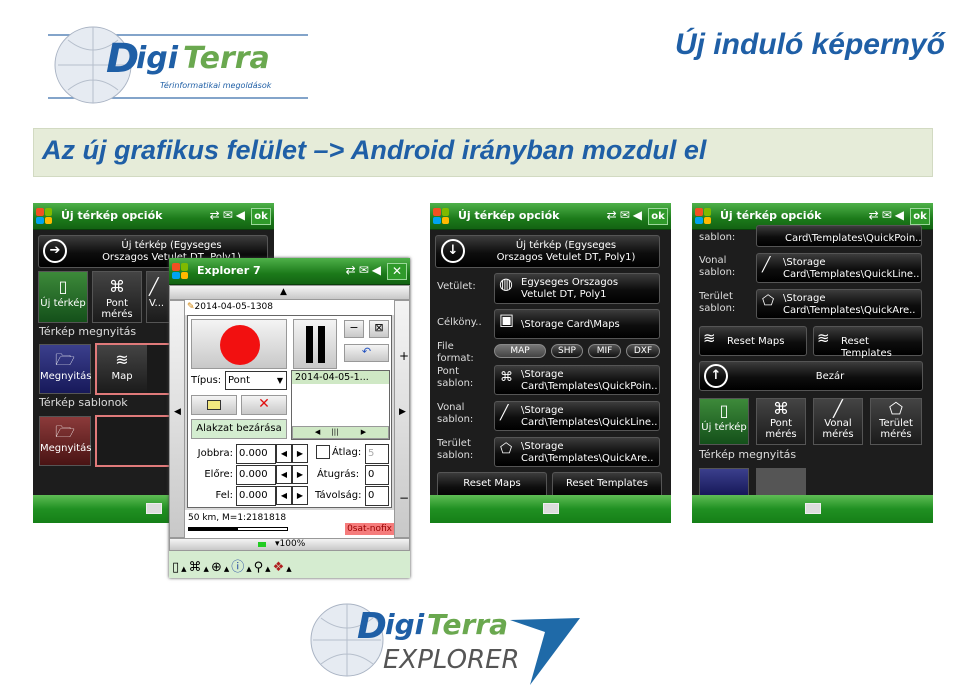  What do you see at coordinates (604, 351) in the screenshot?
I see `format-mif: MIF` at bounding box center [604, 351].